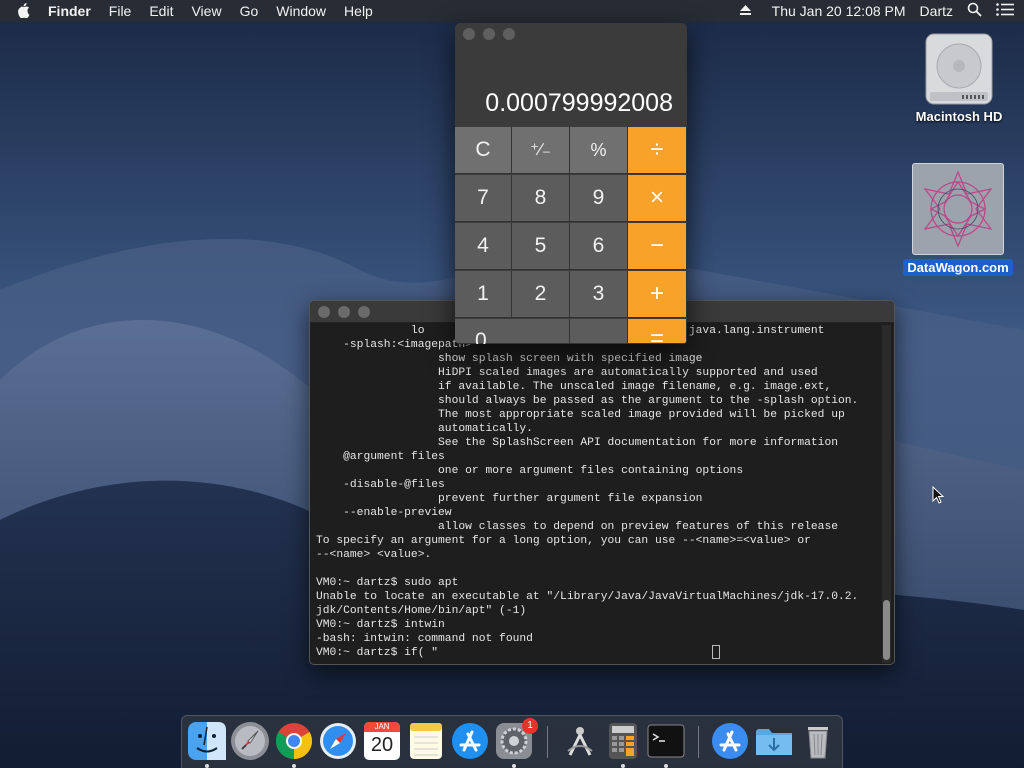  I want to click on dock-terminal, so click(666, 741).